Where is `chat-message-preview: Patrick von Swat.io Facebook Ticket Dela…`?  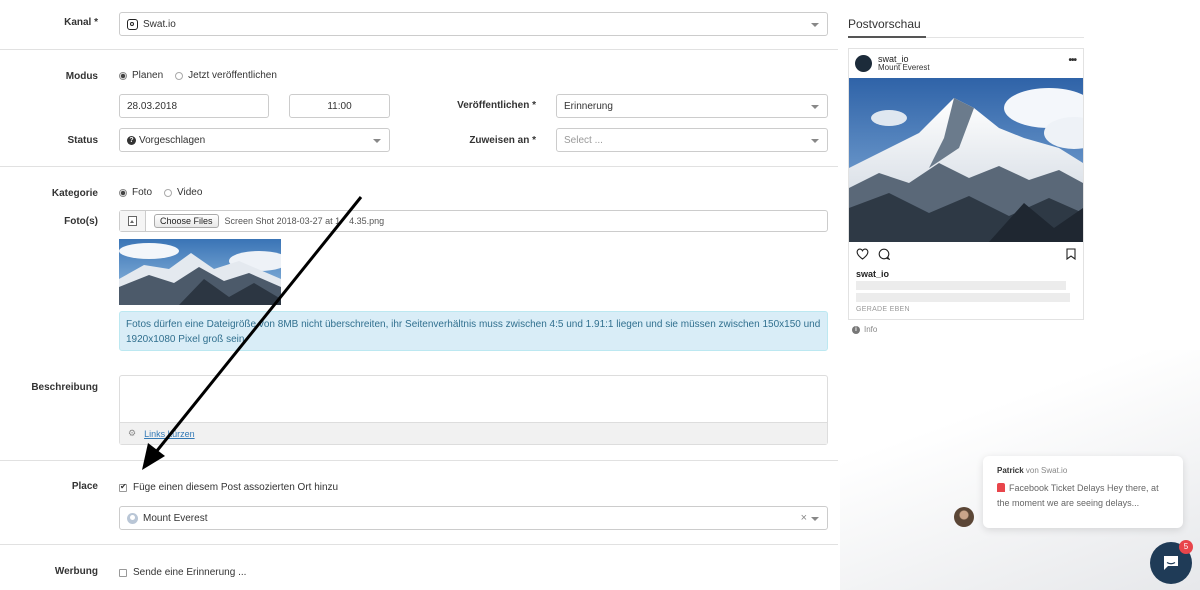
chat-message-preview: Patrick von Swat.io Facebook Ticket Dela… is located at coordinates (1083, 492).